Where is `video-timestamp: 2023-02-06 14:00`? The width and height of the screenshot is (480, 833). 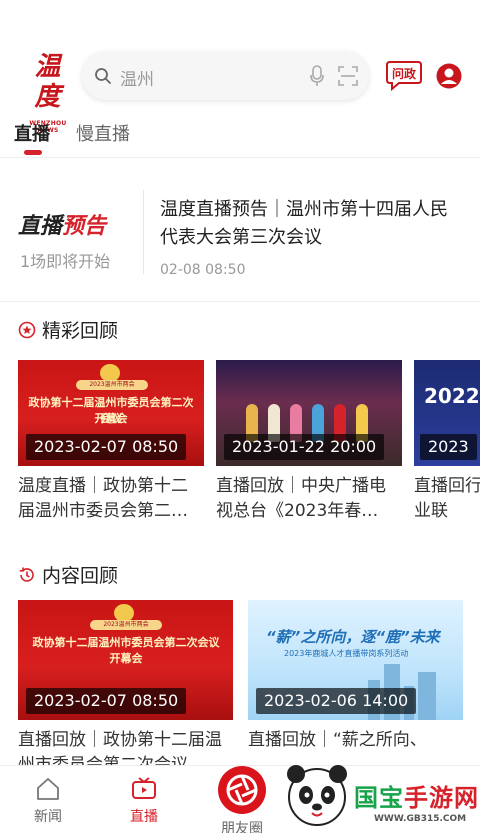
video-timestamp: 2023-02-06 14:00 is located at coordinates (336, 701).